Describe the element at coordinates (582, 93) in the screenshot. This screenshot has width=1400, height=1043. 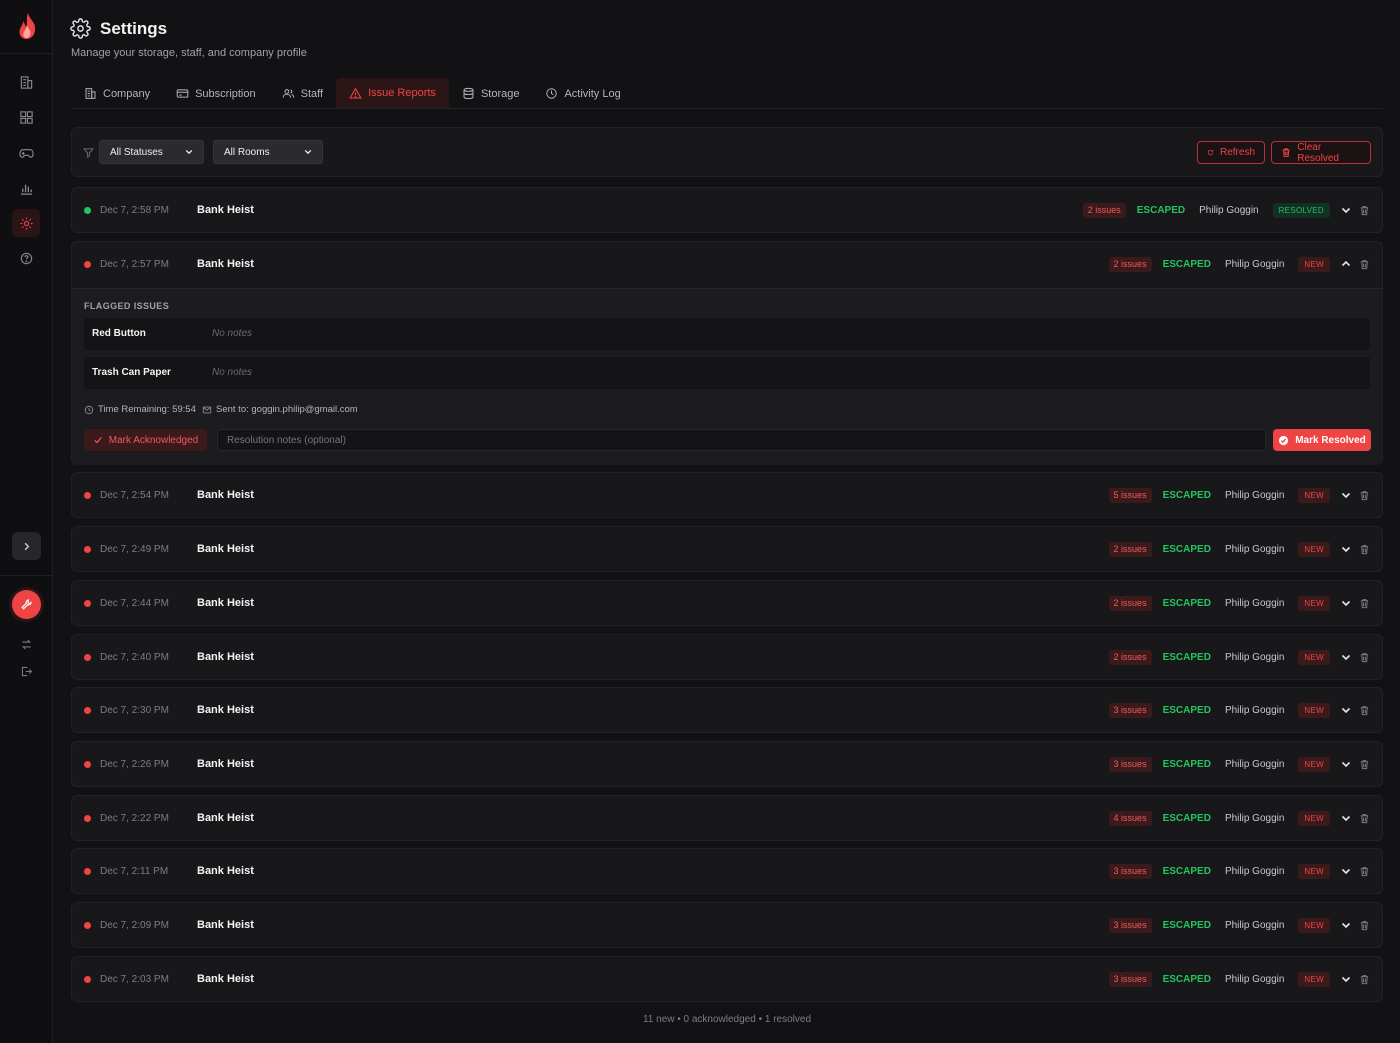
I see `tab-activity-log: Activity Log` at that location.